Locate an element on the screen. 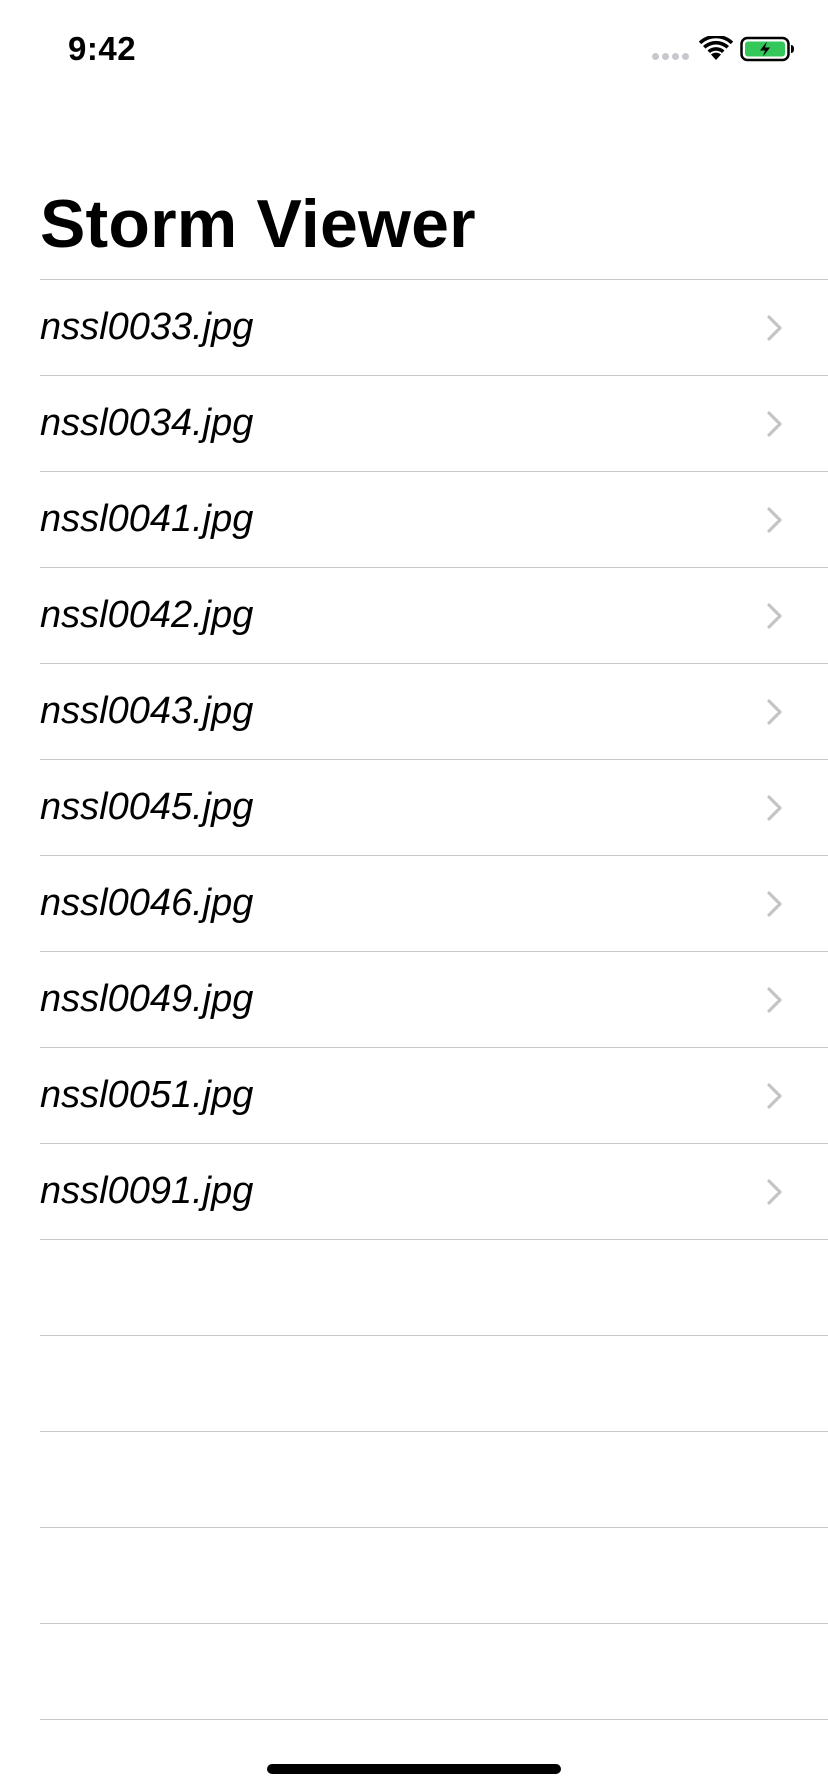 The width and height of the screenshot is (828, 1792). battery-charging-icon is located at coordinates (767, 49).